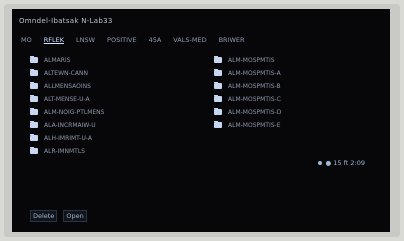 The height and width of the screenshot is (241, 404). What do you see at coordinates (113, 151) in the screenshot?
I see `list-item: ALR-IMNMTLS` at bounding box center [113, 151].